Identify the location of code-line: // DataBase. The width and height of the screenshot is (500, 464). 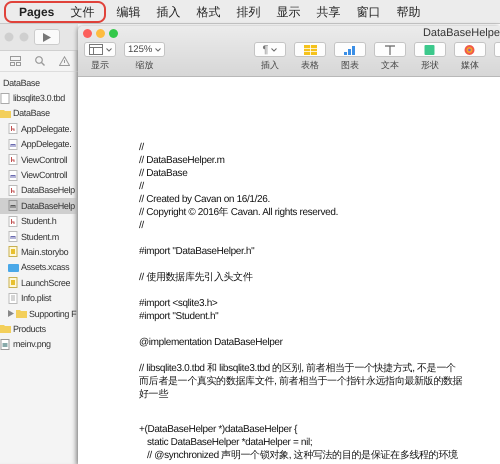
(163, 173).